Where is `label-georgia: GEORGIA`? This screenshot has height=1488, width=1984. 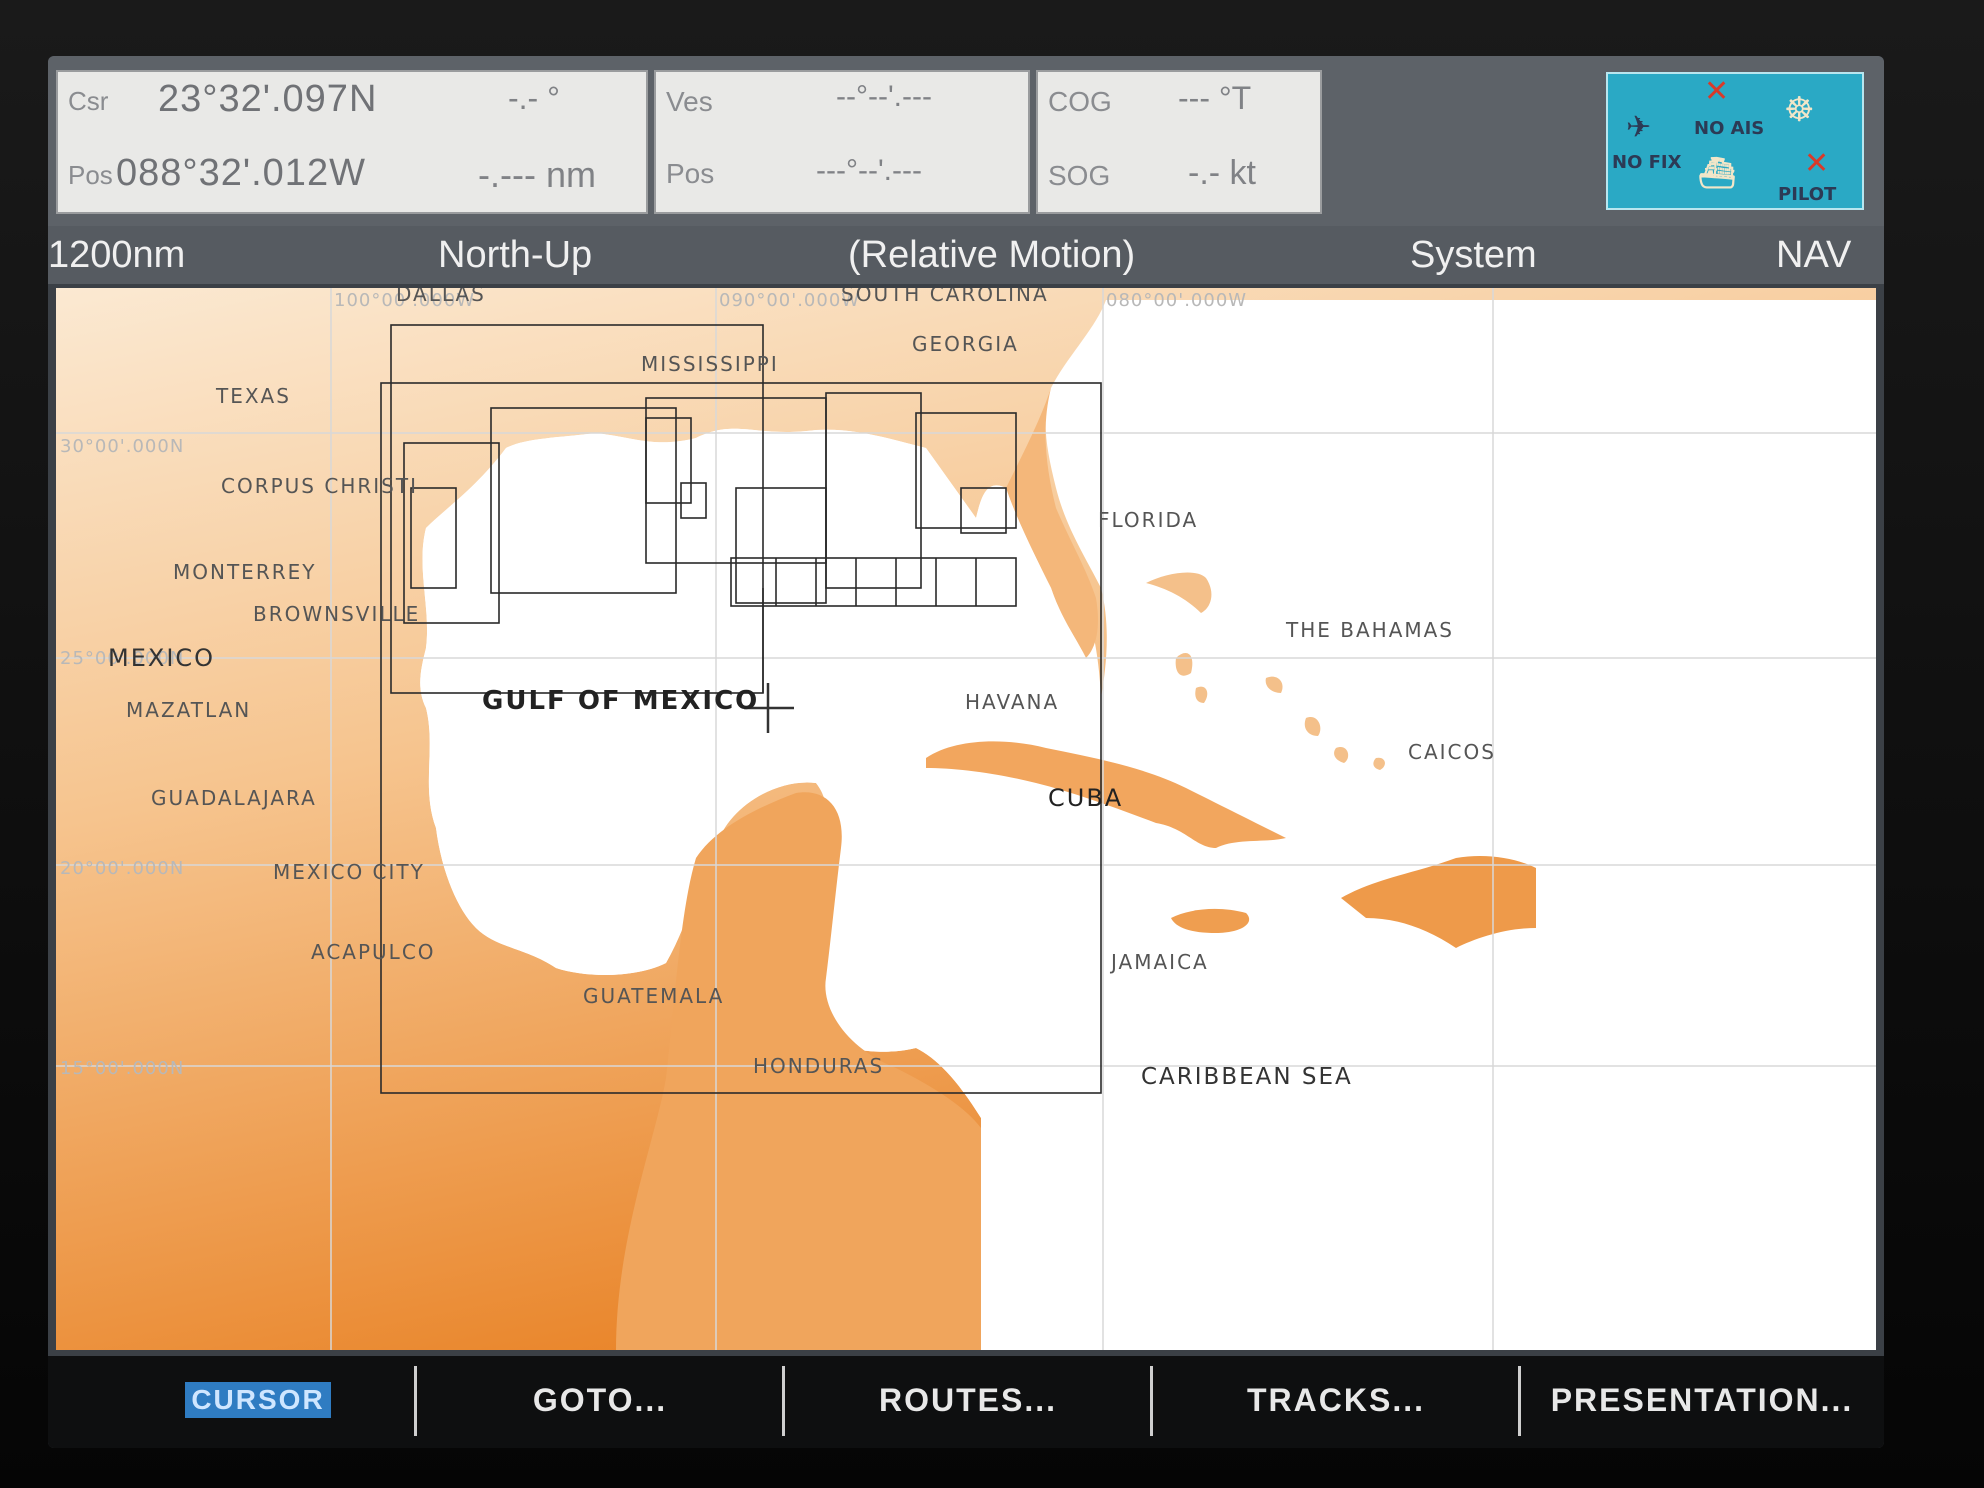 label-georgia: GEORGIA is located at coordinates (965, 344).